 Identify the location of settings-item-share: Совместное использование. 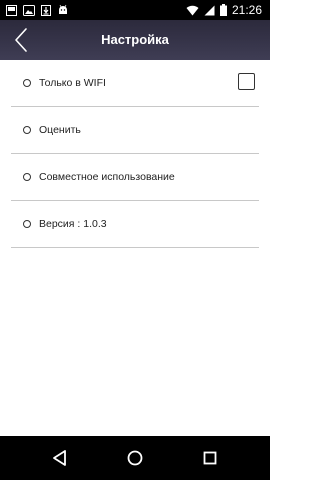
(135, 177).